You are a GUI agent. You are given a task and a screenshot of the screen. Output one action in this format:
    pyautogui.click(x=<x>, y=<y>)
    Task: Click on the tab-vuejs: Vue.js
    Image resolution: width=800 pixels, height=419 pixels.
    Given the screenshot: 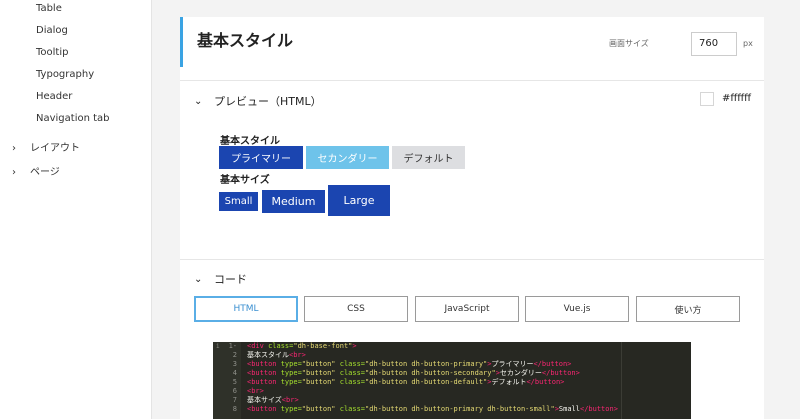 What is the action you would take?
    pyautogui.click(x=577, y=309)
    